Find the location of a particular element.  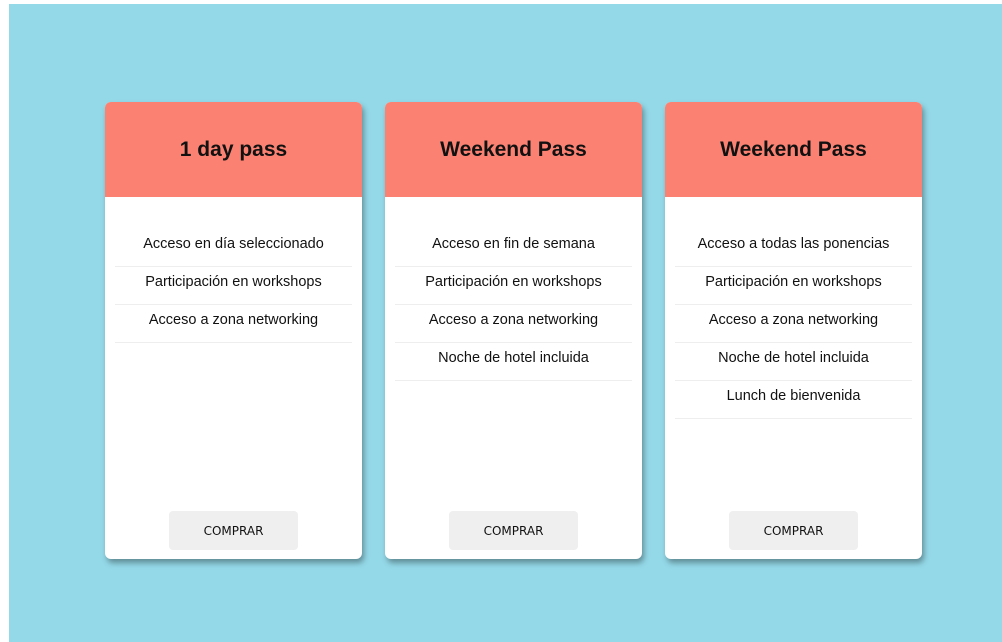

card-header: 1 day pass is located at coordinates (233, 149).